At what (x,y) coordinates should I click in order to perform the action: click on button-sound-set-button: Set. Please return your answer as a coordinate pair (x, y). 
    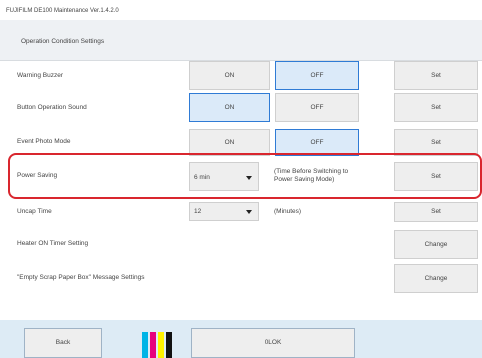
    Looking at the image, I should click on (436, 107).